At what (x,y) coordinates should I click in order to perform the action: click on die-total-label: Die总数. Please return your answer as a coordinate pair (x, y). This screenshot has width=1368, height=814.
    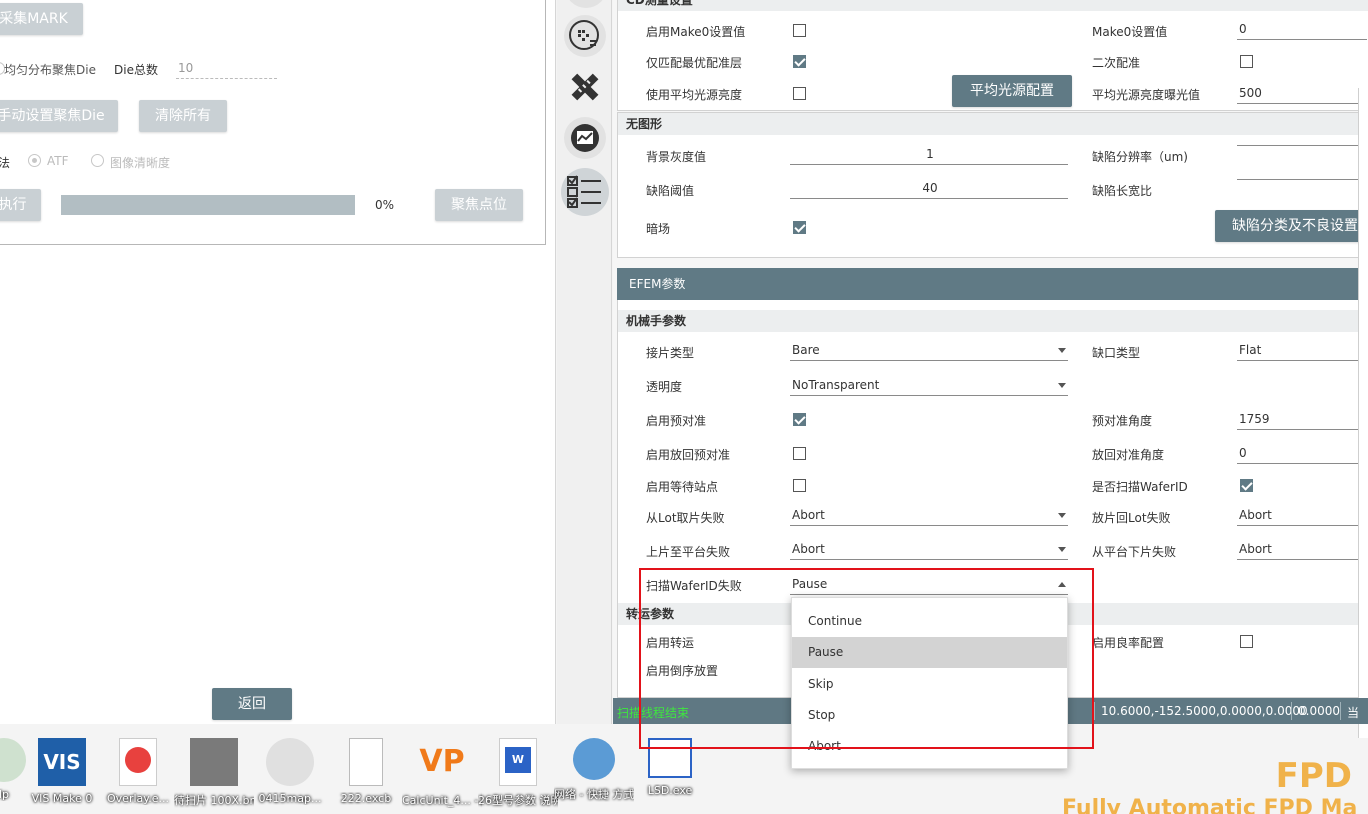
    Looking at the image, I should click on (136, 70).